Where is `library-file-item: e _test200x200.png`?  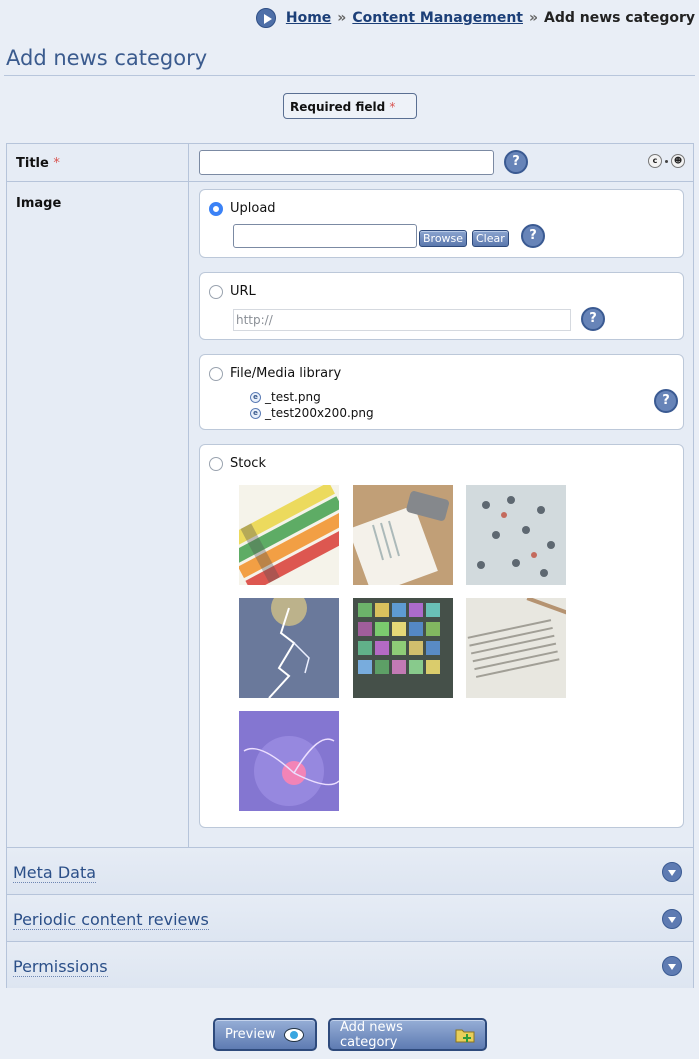
library-file-item: e _test200x200.png is located at coordinates (312, 413).